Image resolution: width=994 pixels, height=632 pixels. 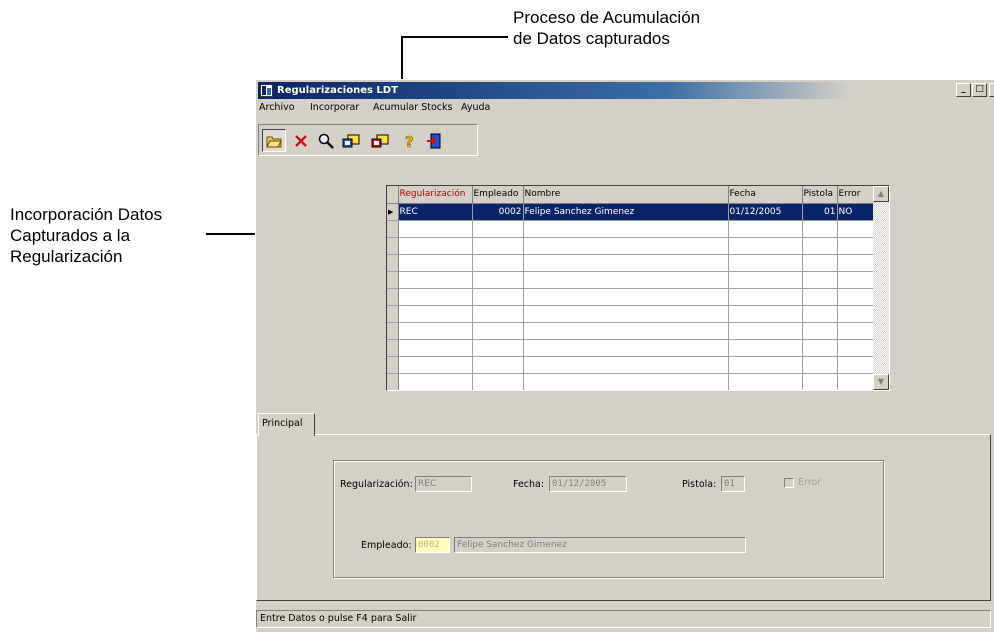 What do you see at coordinates (380, 140) in the screenshot?
I see `accumulate-button` at bounding box center [380, 140].